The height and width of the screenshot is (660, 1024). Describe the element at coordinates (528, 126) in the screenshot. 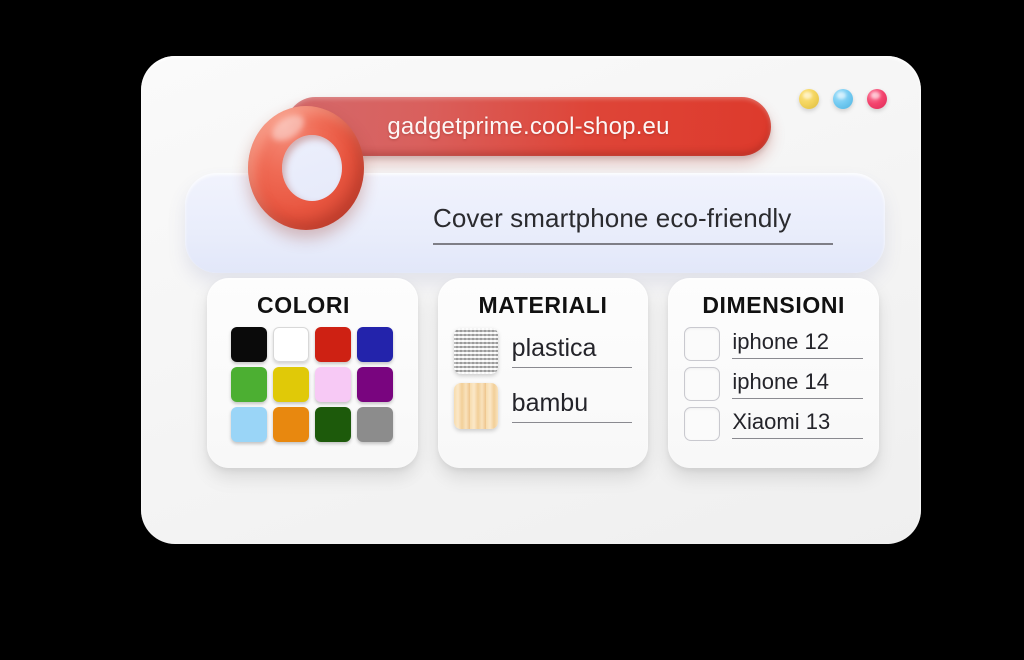

I see `url-text: gadgetprime.cool-shop.eu` at that location.